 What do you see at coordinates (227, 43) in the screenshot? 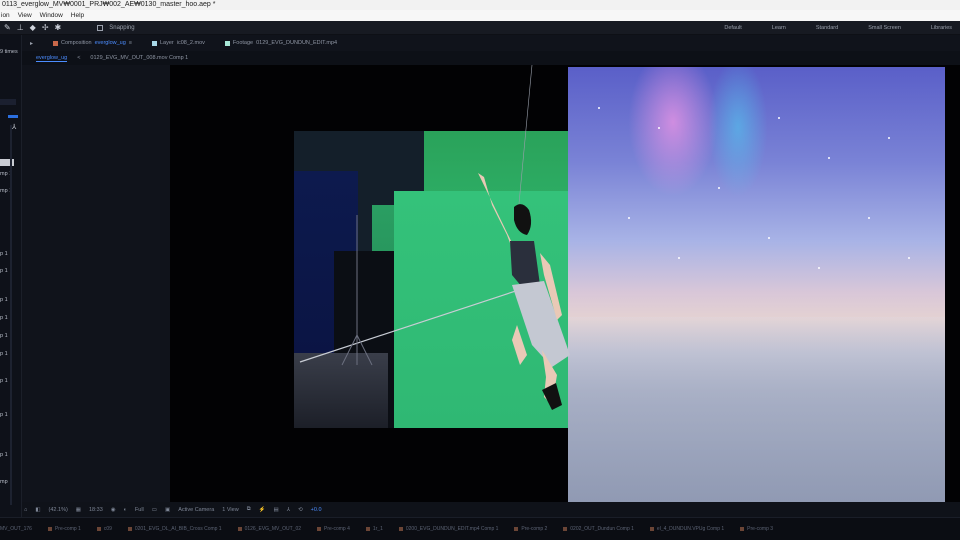
I see `footage-icon` at bounding box center [227, 43].